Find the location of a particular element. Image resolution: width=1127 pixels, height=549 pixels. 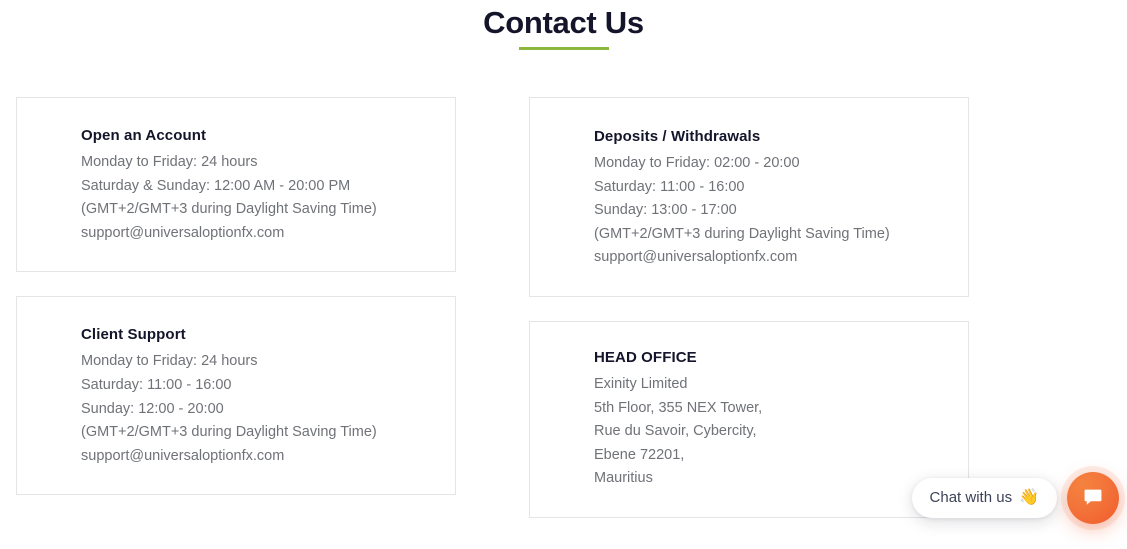

chat-widget: Chat with us 👋 is located at coordinates (1015, 498).